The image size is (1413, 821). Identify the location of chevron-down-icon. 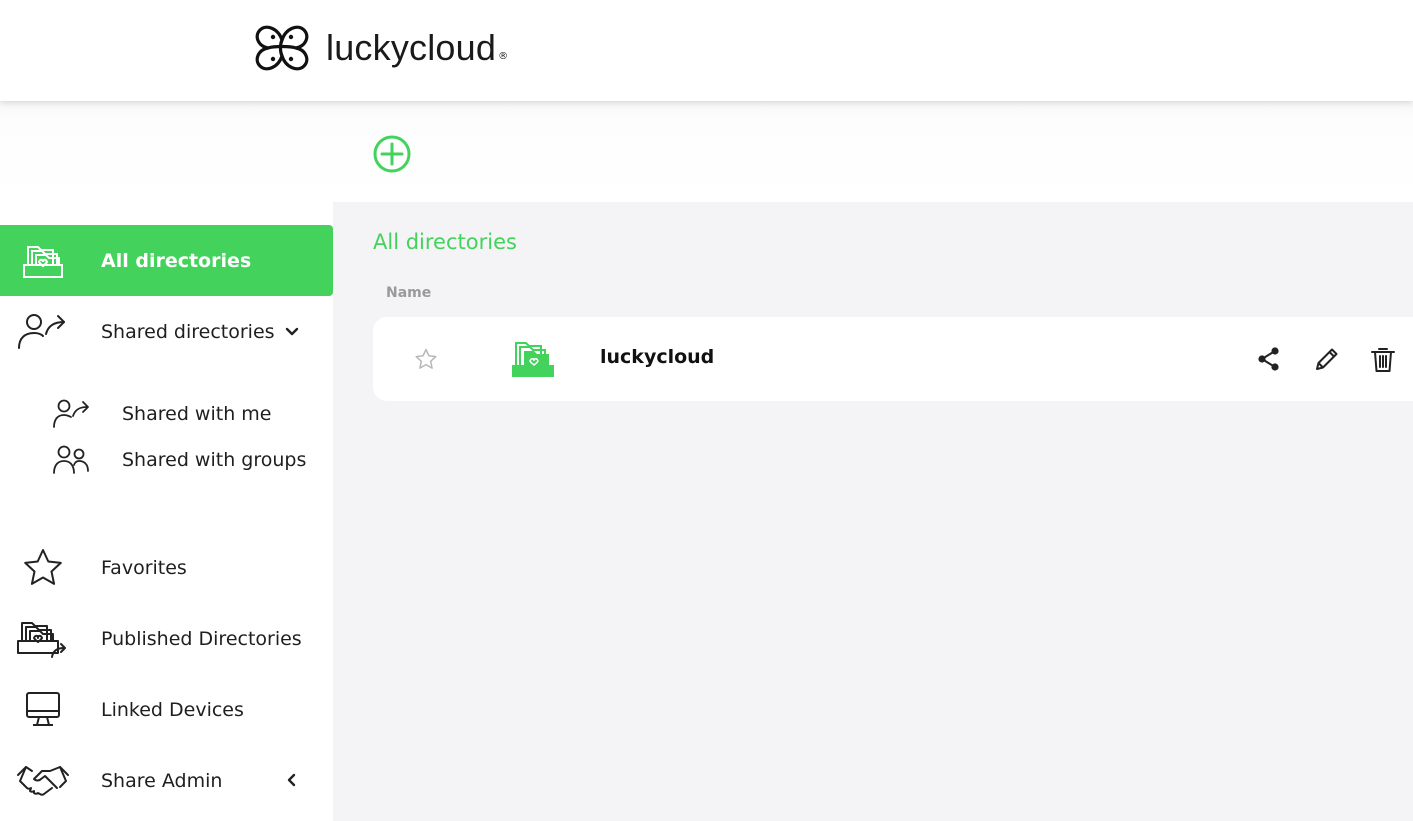
(292, 331).